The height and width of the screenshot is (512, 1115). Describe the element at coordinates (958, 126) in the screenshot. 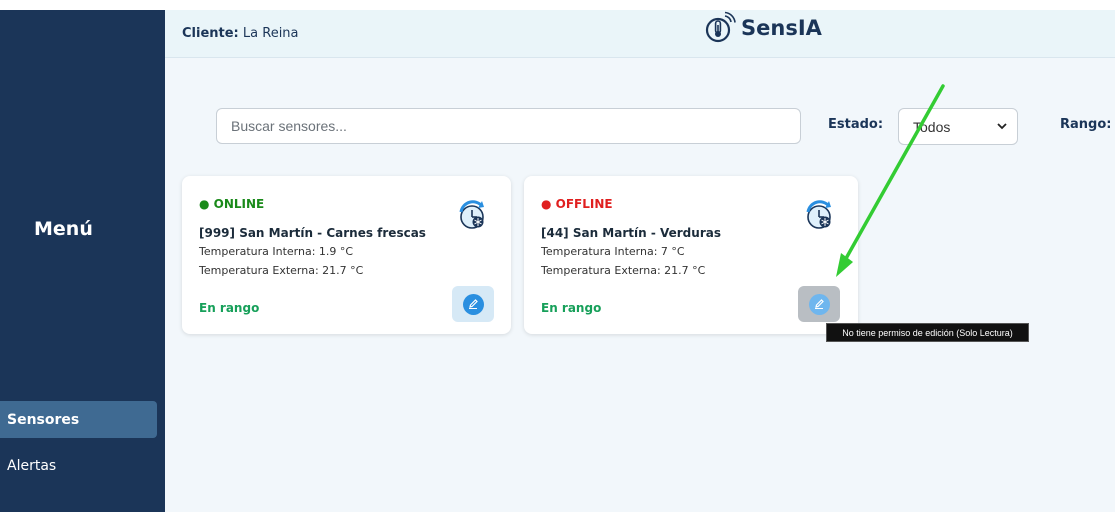

I see `estado-select: Todos` at that location.